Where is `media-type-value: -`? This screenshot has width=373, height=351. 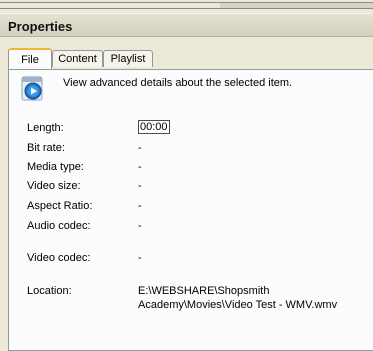
media-type-value: - is located at coordinates (140, 167).